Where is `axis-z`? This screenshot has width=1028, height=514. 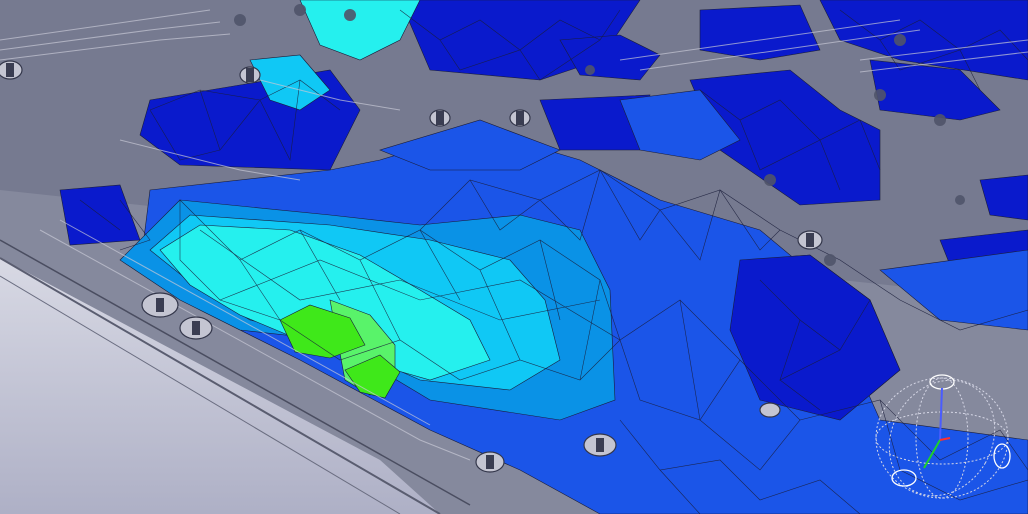 axis-z is located at coordinates (941, 414).